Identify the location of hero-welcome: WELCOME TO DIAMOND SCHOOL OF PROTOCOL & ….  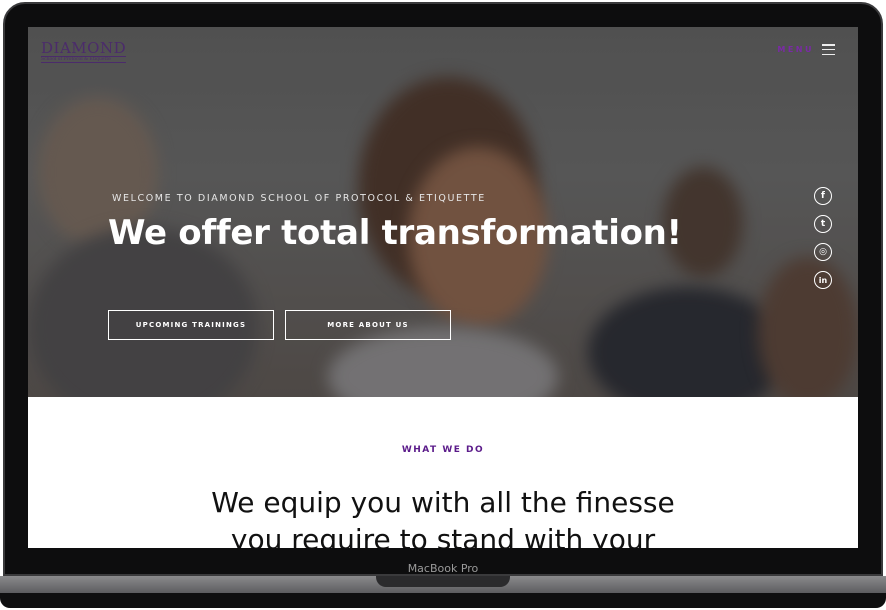
(299, 198).